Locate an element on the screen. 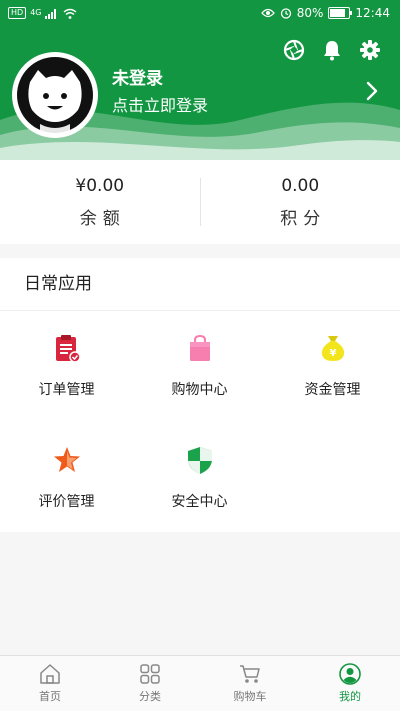 The height and width of the screenshot is (711, 400). nav-home: 首页 is located at coordinates (50, 683).